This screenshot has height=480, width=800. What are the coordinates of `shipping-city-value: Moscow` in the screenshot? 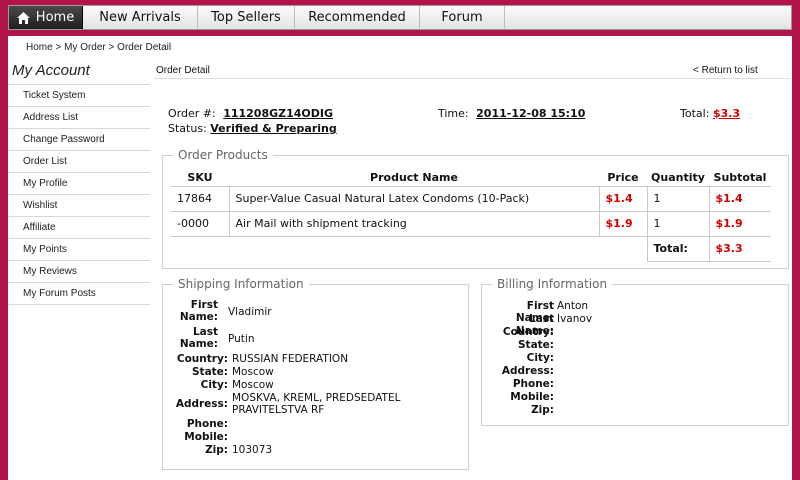 It's located at (253, 385).